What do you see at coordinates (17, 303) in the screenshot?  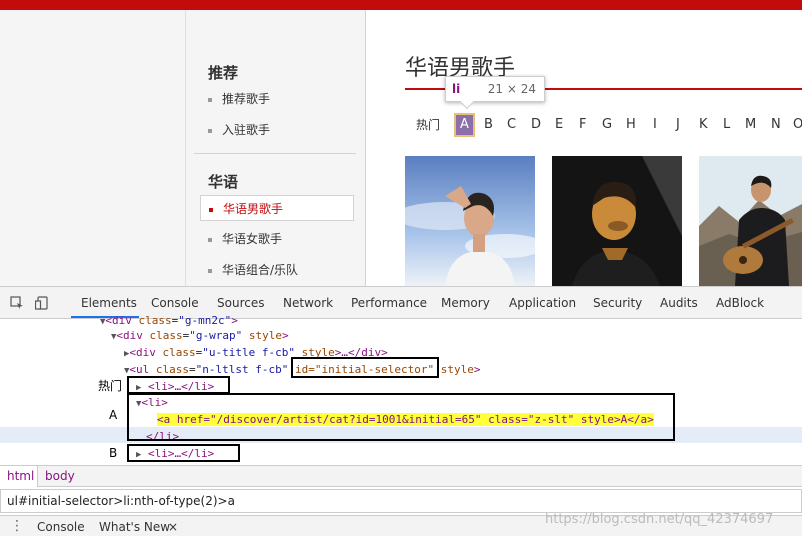 I see `inspect-element-icon` at bounding box center [17, 303].